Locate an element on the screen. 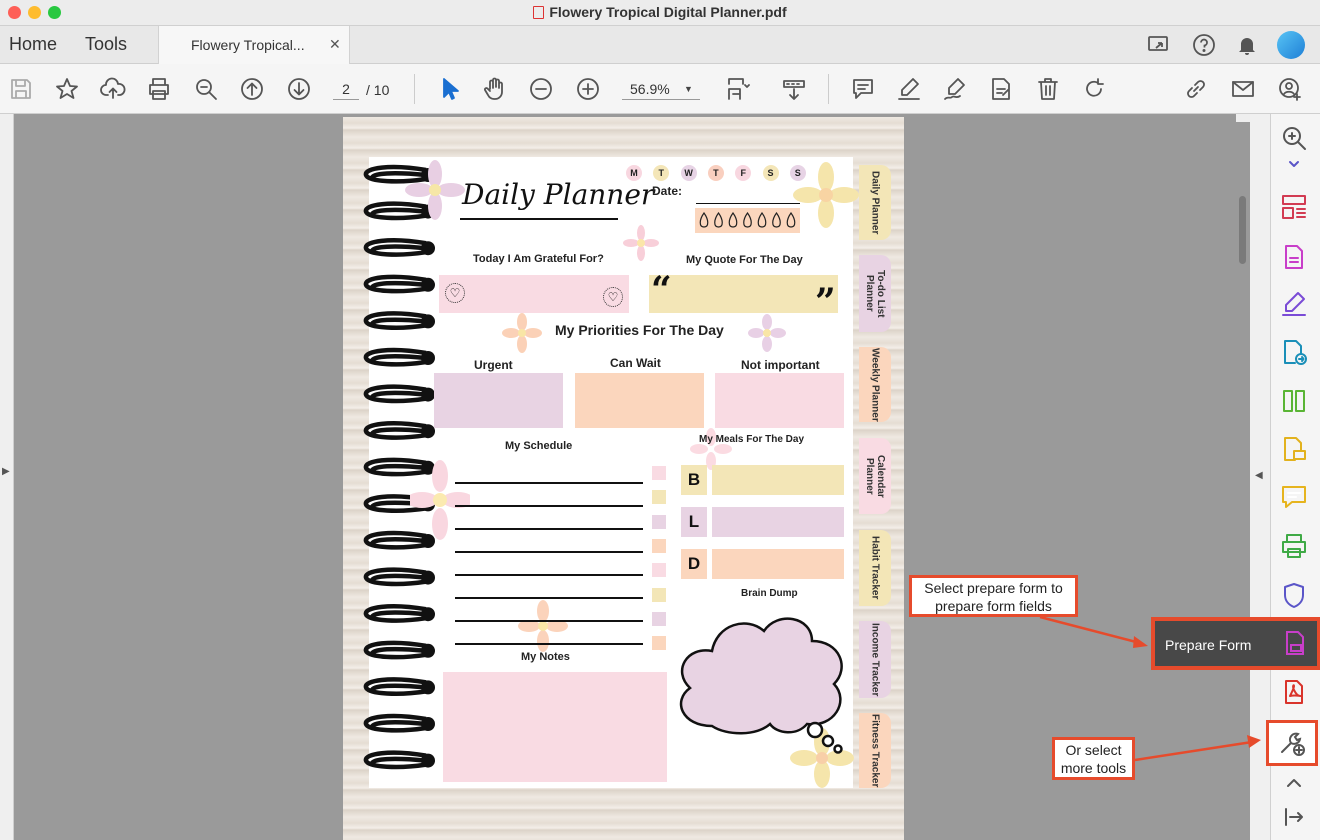  open-quote-icon: “ is located at coordinates (661, 290).